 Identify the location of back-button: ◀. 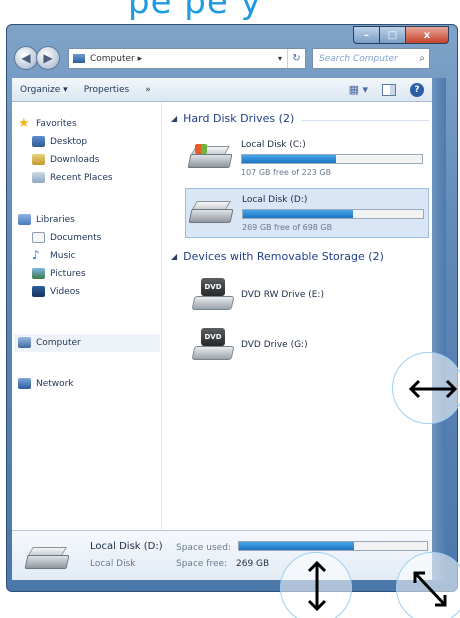
(26, 58).